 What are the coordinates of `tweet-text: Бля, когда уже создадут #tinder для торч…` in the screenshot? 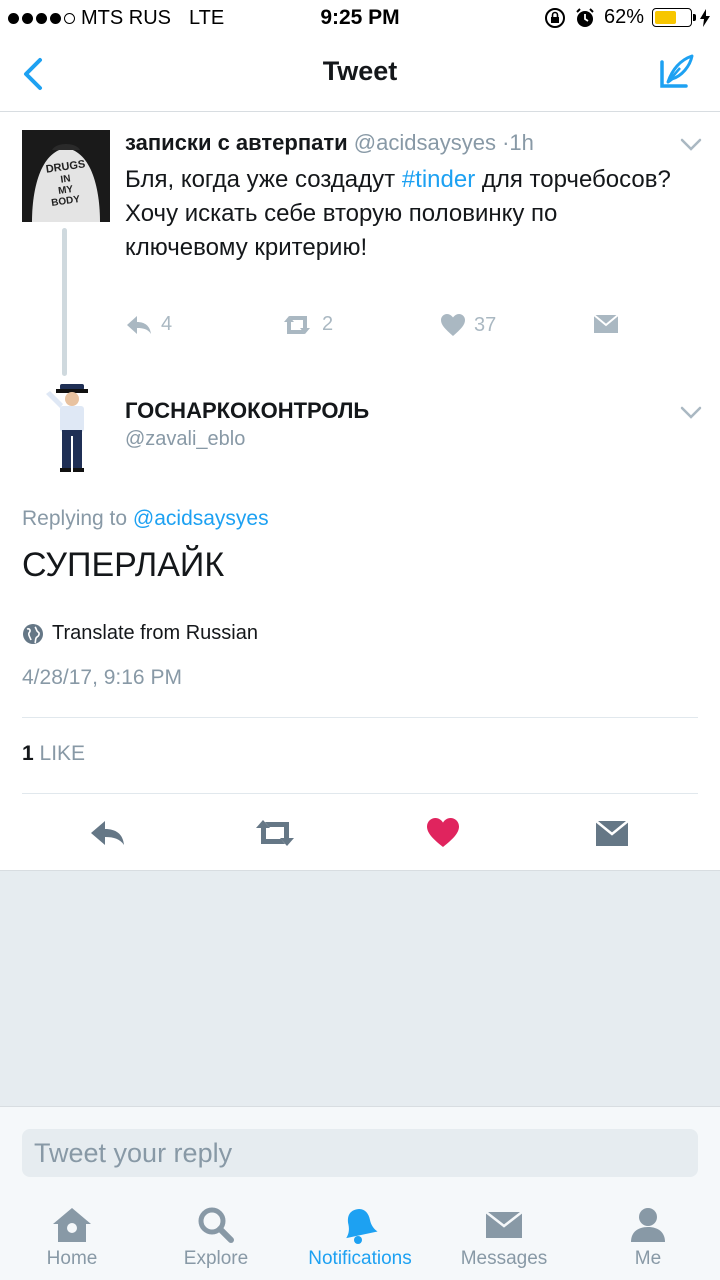 It's located at (405, 214).